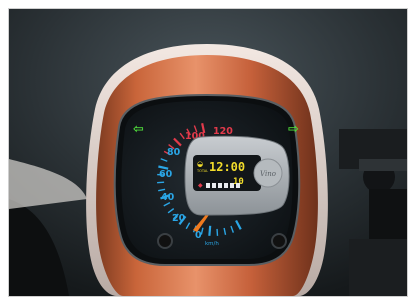 Image resolution: width=415 pixels, height=302 pixels. Describe the element at coordinates (202, 171) in the screenshot. I see `odometer-label: TOTAL` at that location.